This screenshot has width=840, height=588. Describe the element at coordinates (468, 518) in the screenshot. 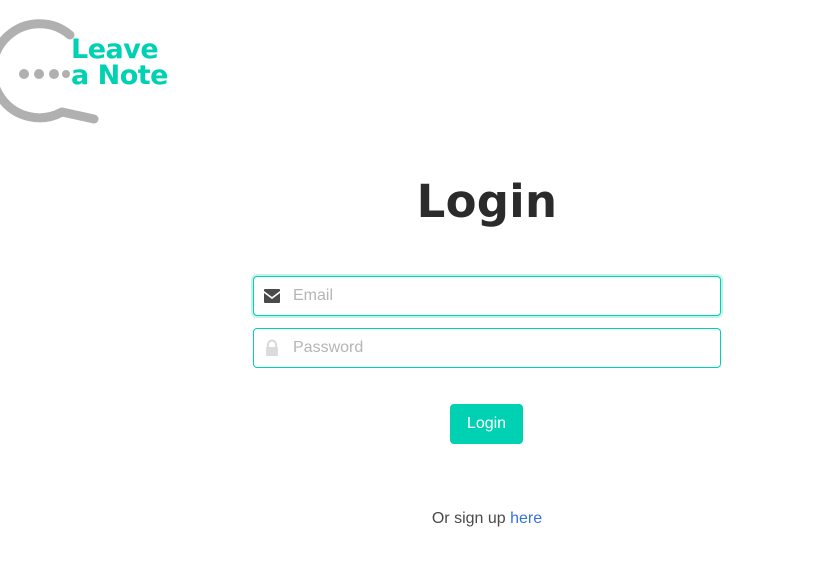

I see `signup-prefix: Or sign up` at that location.